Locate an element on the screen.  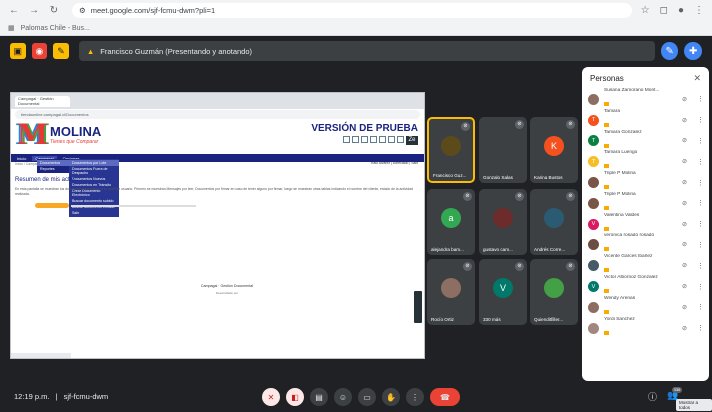
participant-name: Gonzalo Salas is located at coordinates (498, 177).